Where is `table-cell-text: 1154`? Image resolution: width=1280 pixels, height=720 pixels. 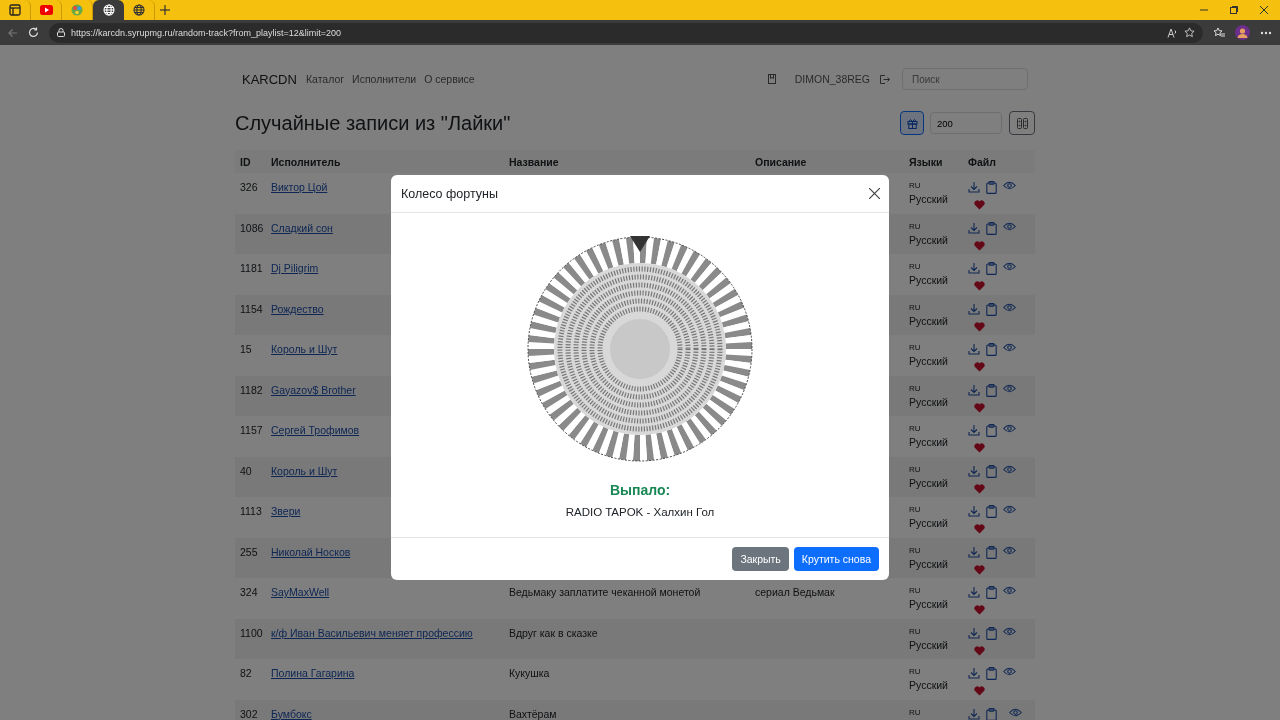
table-cell-text: 1154 is located at coordinates (251, 309).